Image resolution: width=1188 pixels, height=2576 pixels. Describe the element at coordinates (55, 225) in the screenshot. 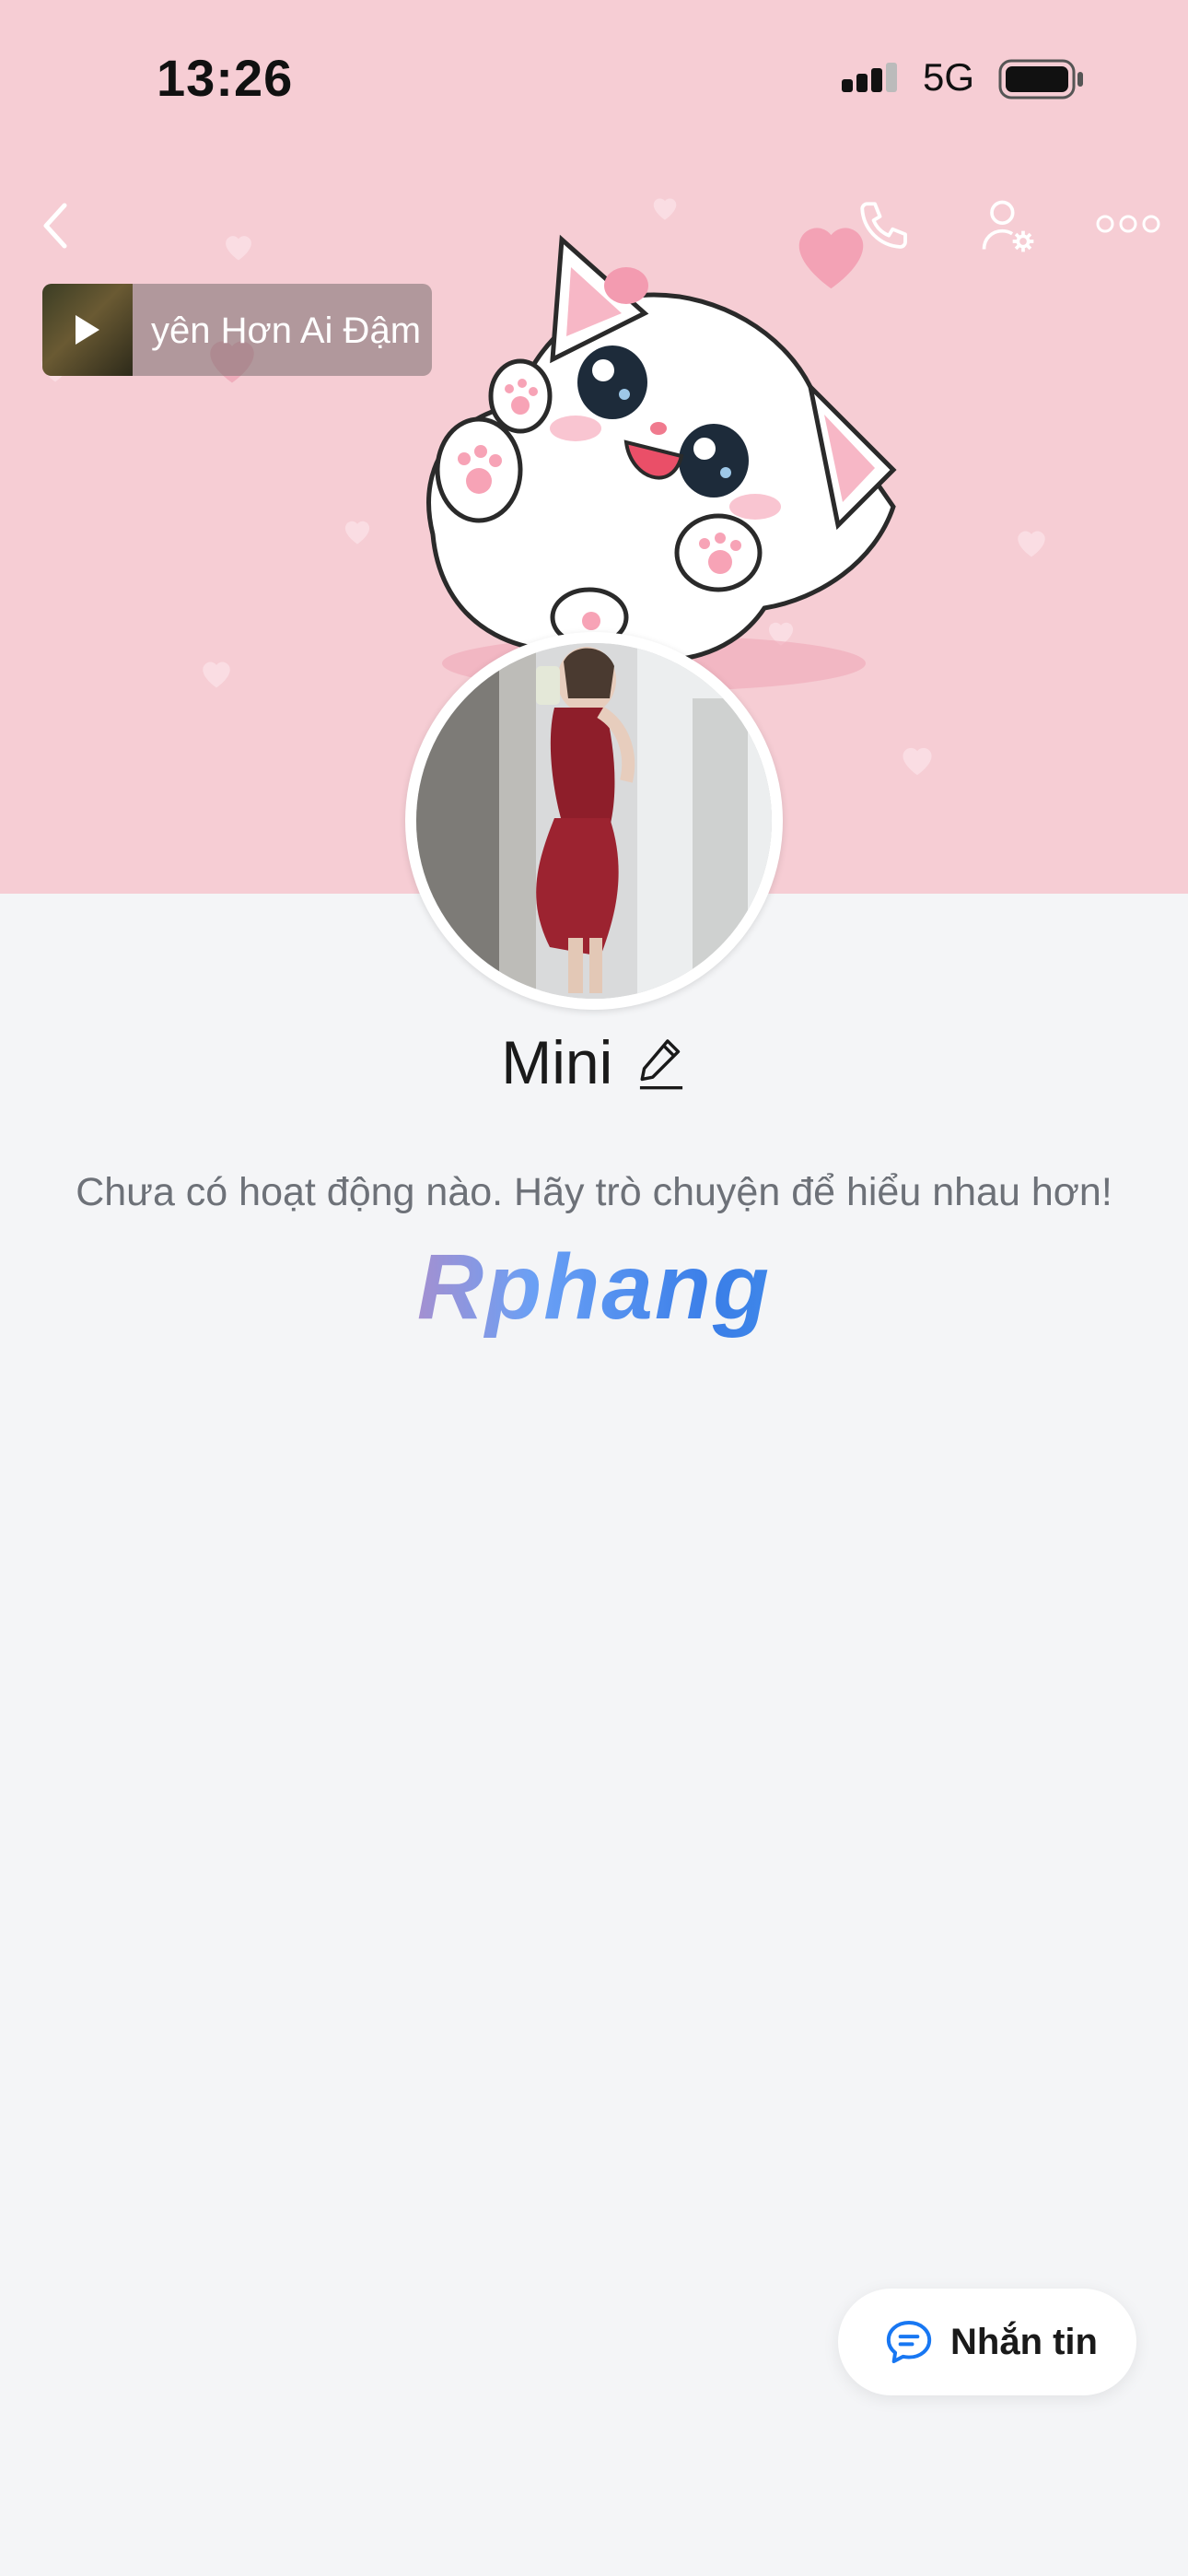

I see `chevron-left-icon` at that location.